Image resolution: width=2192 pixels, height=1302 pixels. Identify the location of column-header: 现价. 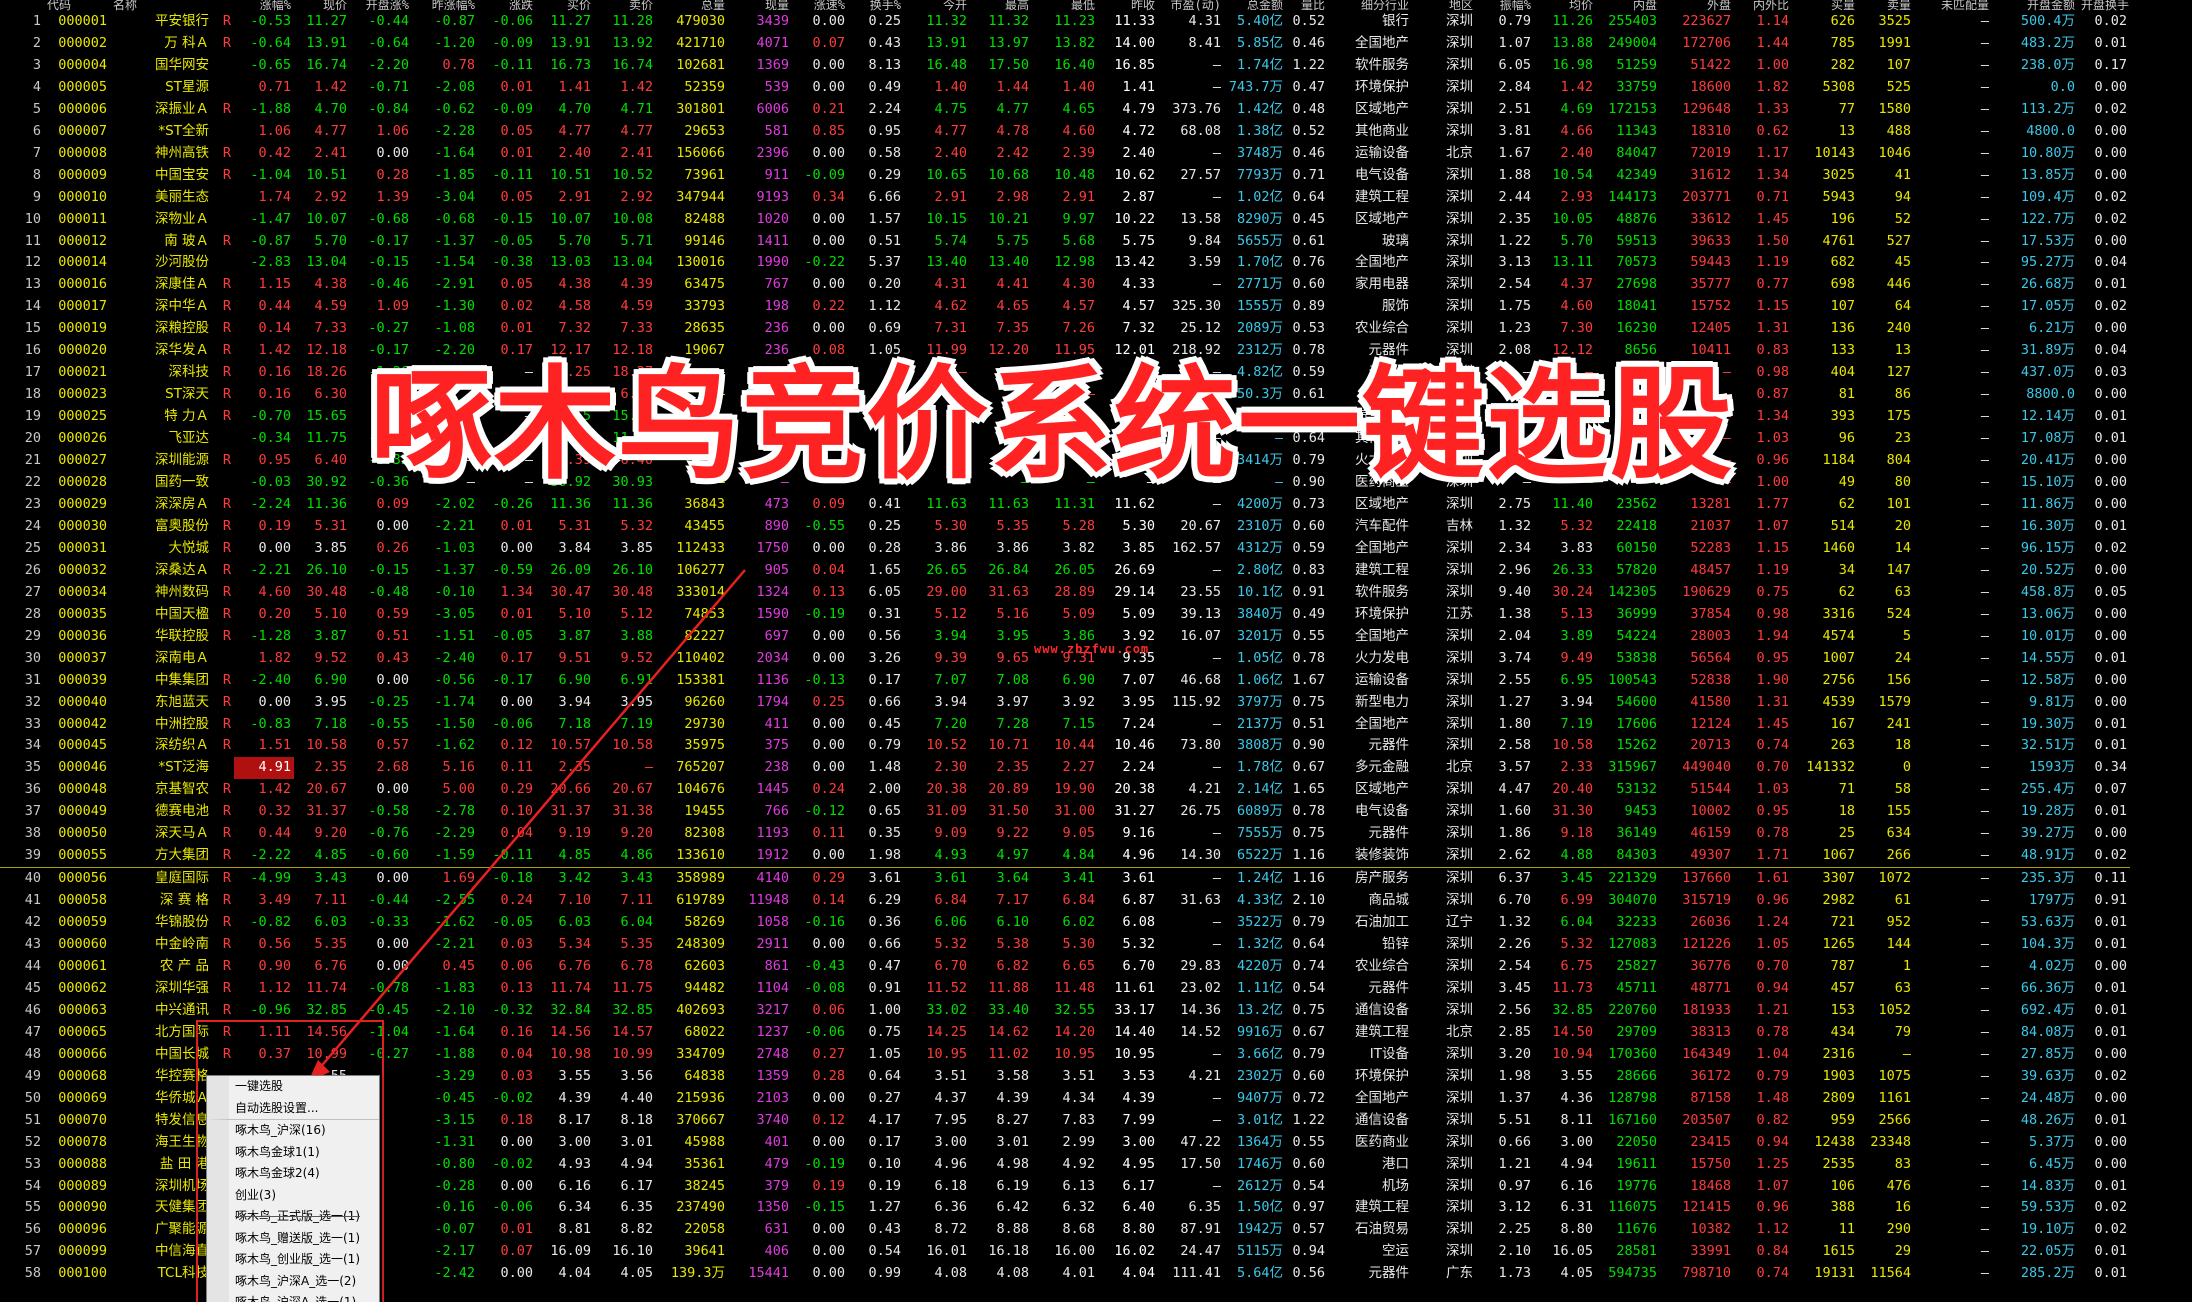
(322, 5).